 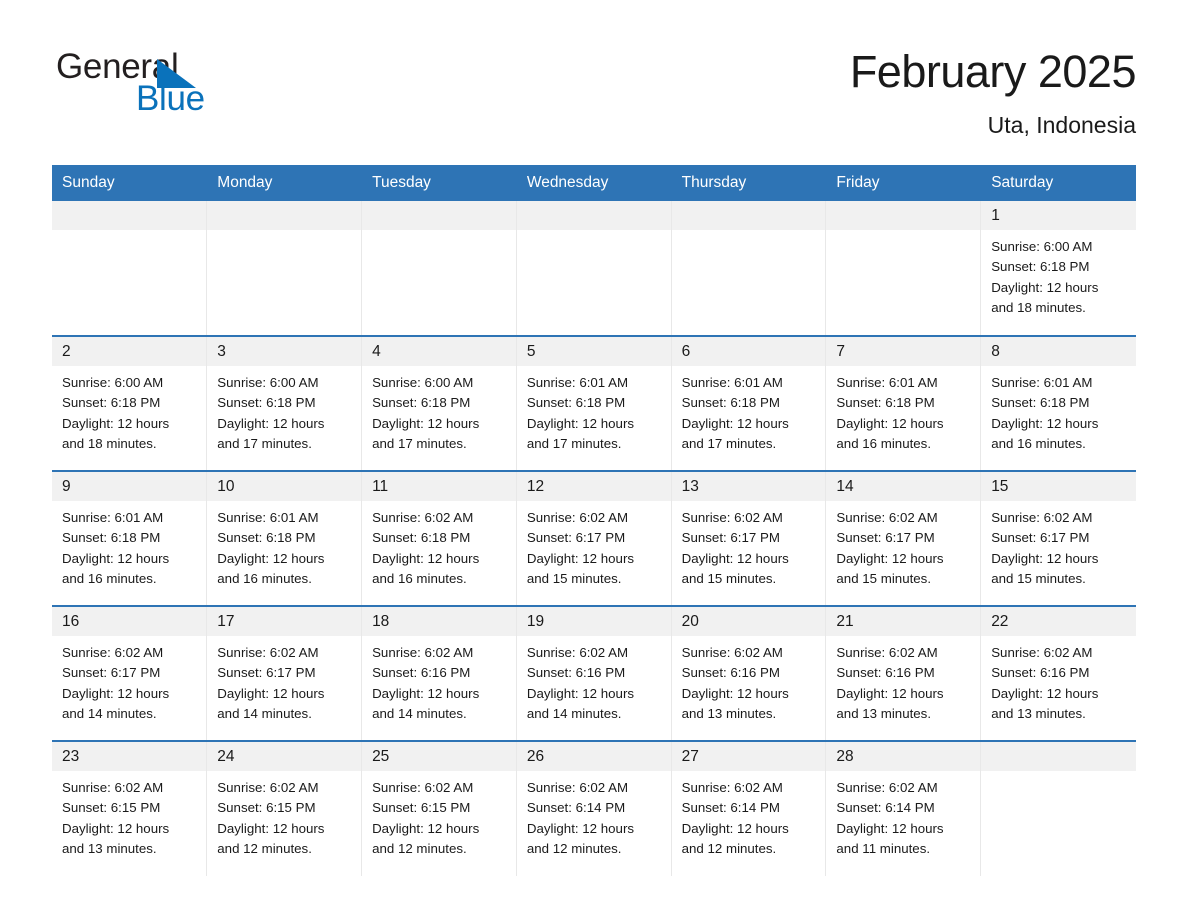 I want to click on weekday-header-sunday: Sunday, so click(x=130, y=183).